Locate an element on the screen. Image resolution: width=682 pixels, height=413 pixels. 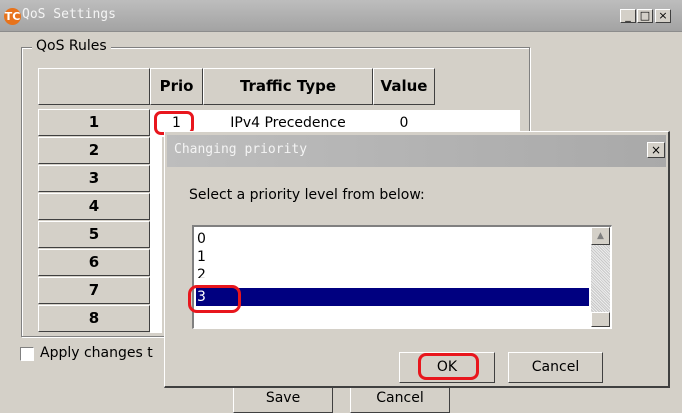
table-cells-area is located at coordinates (156, 235).